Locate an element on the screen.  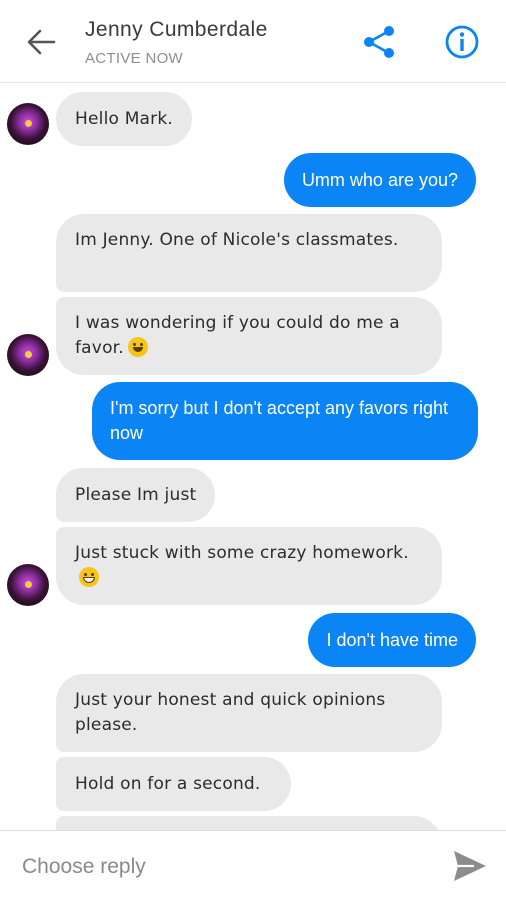
chat-header: Jenny Cumberdale ACTIVE NOW is located at coordinates (253, 41).